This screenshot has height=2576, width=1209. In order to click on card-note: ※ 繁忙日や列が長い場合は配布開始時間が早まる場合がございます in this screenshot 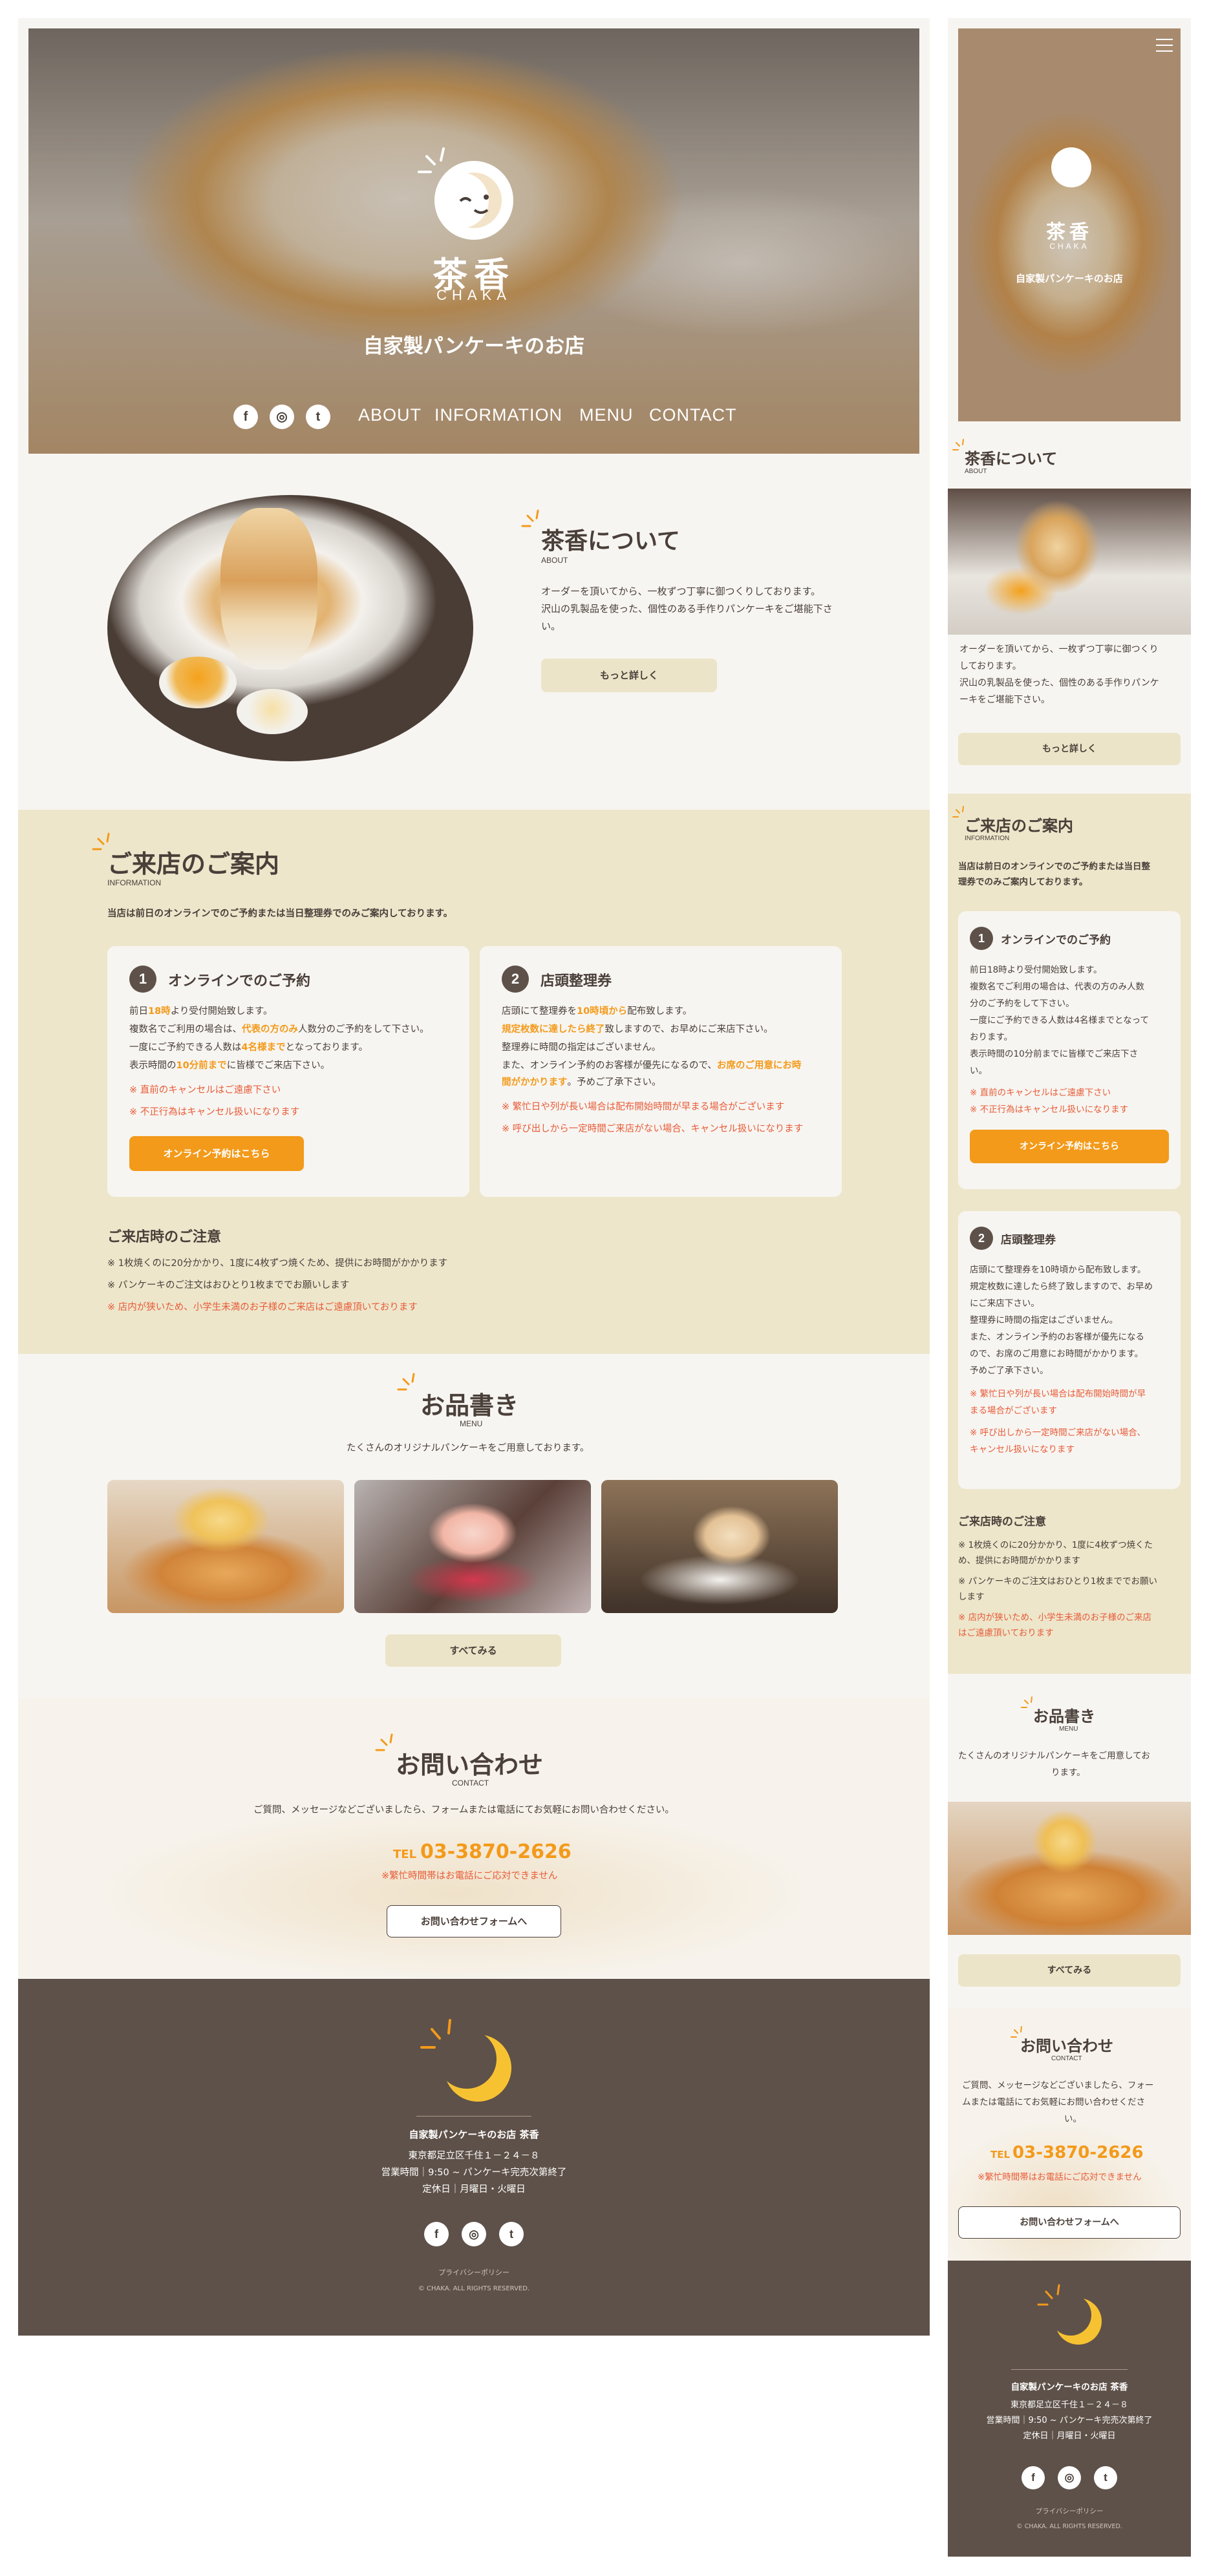, I will do `click(643, 1107)`.